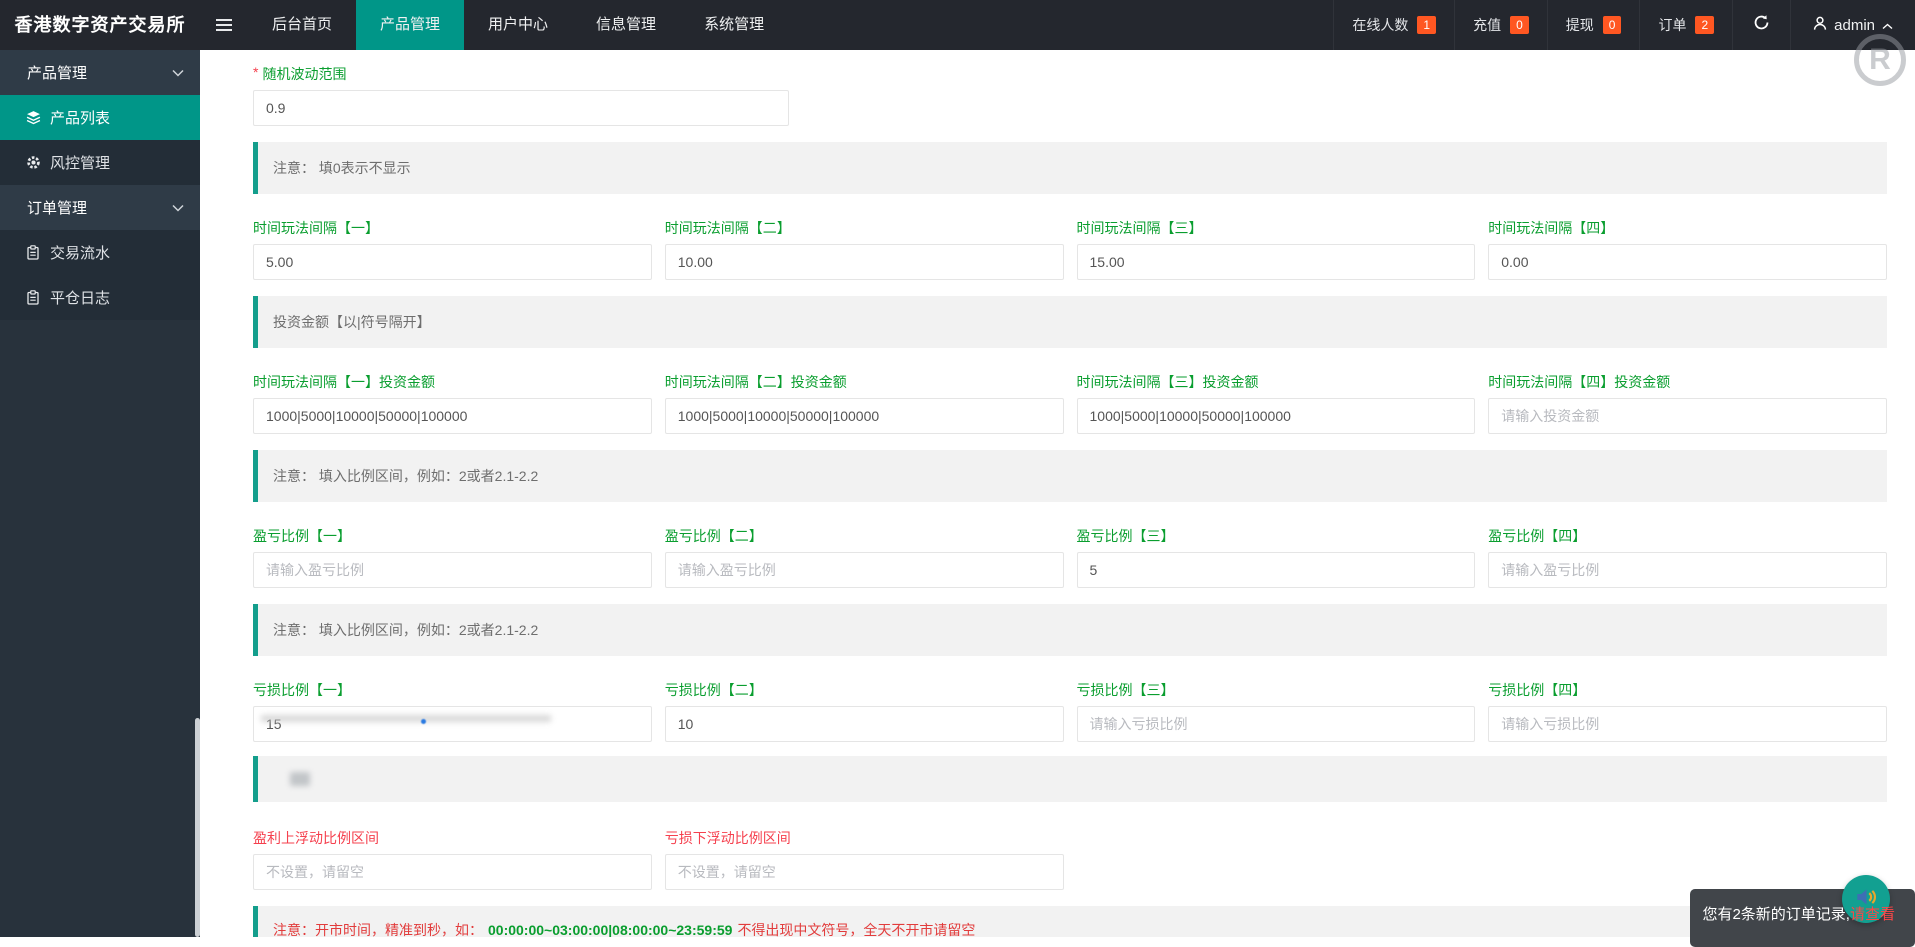 The width and height of the screenshot is (1915, 947). What do you see at coordinates (452, 262) in the screenshot?
I see `interval-1-input` at bounding box center [452, 262].